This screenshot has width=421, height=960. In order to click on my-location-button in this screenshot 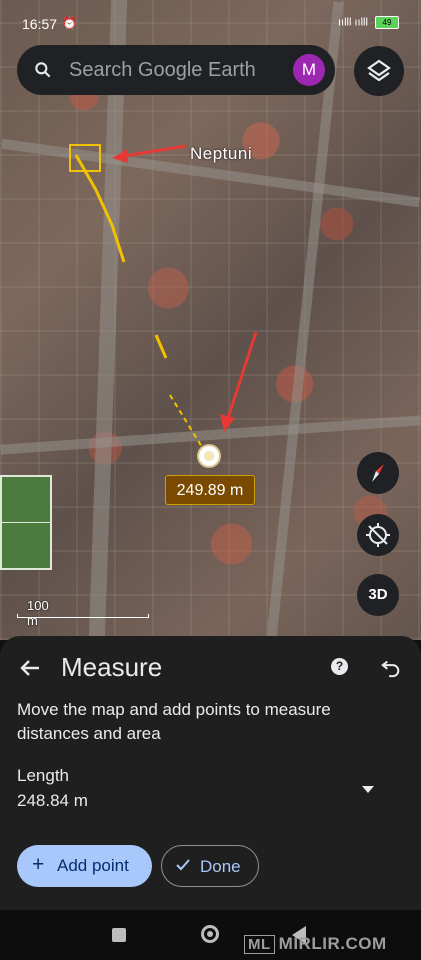, I will do `click(378, 535)`.